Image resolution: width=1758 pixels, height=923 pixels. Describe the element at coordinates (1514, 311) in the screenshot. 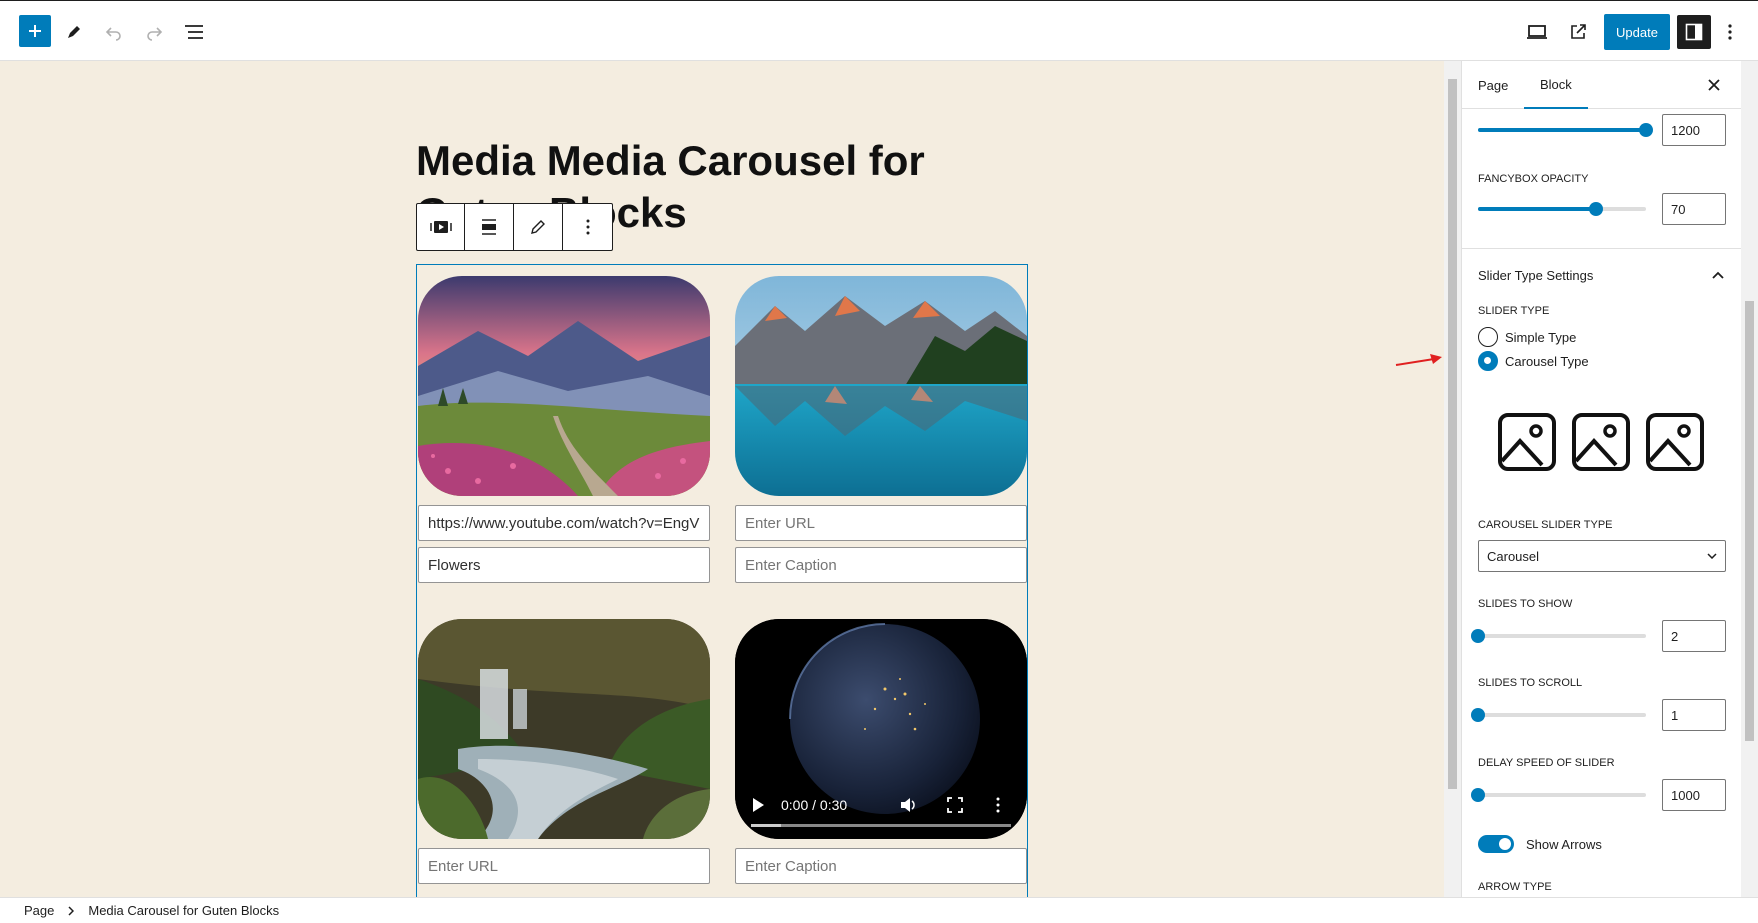

I see `slider-type-label: SLIDER TYPE` at that location.